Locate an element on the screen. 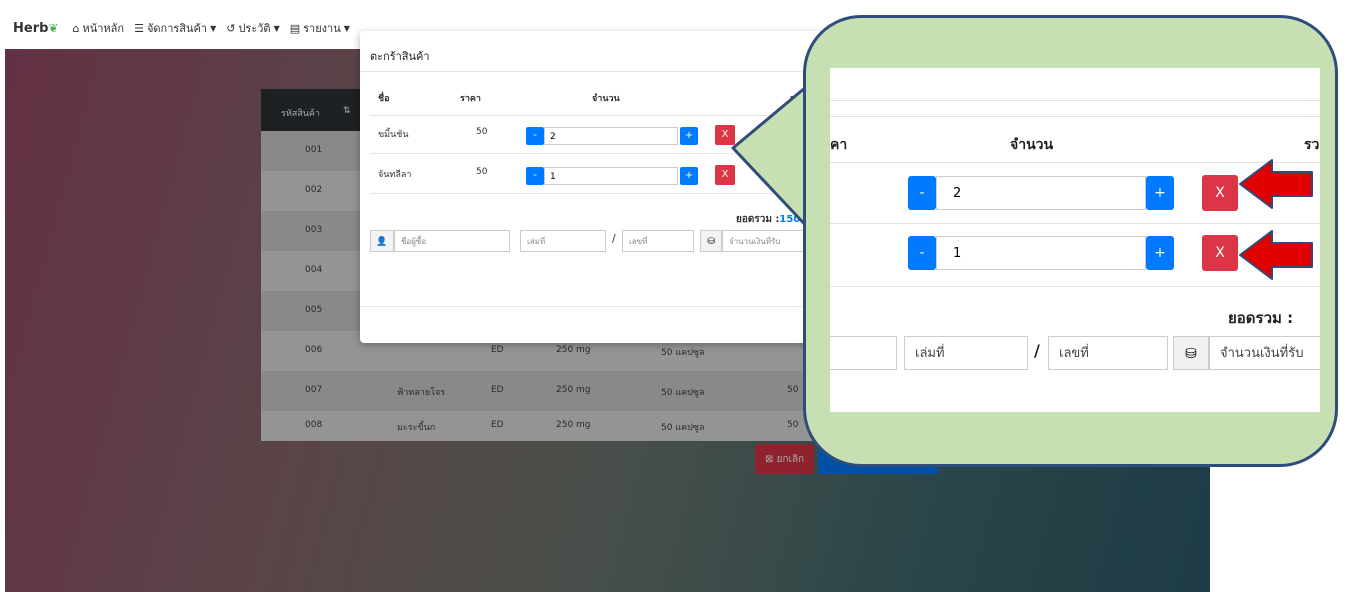  nav-report-label: รายงาน is located at coordinates (322, 28).